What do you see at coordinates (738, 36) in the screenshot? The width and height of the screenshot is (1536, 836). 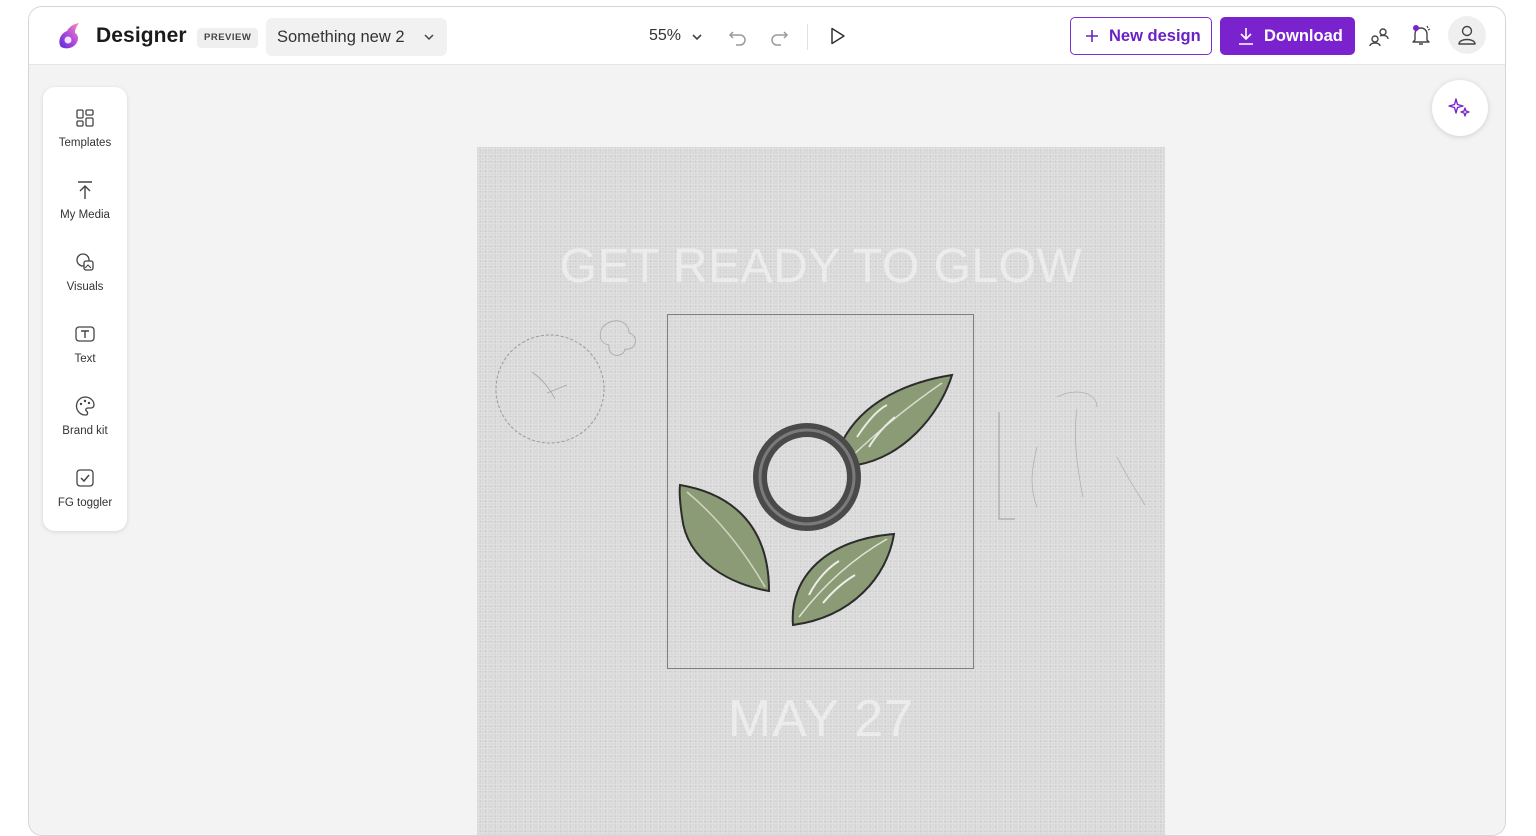 I see `undo-icon` at bounding box center [738, 36].